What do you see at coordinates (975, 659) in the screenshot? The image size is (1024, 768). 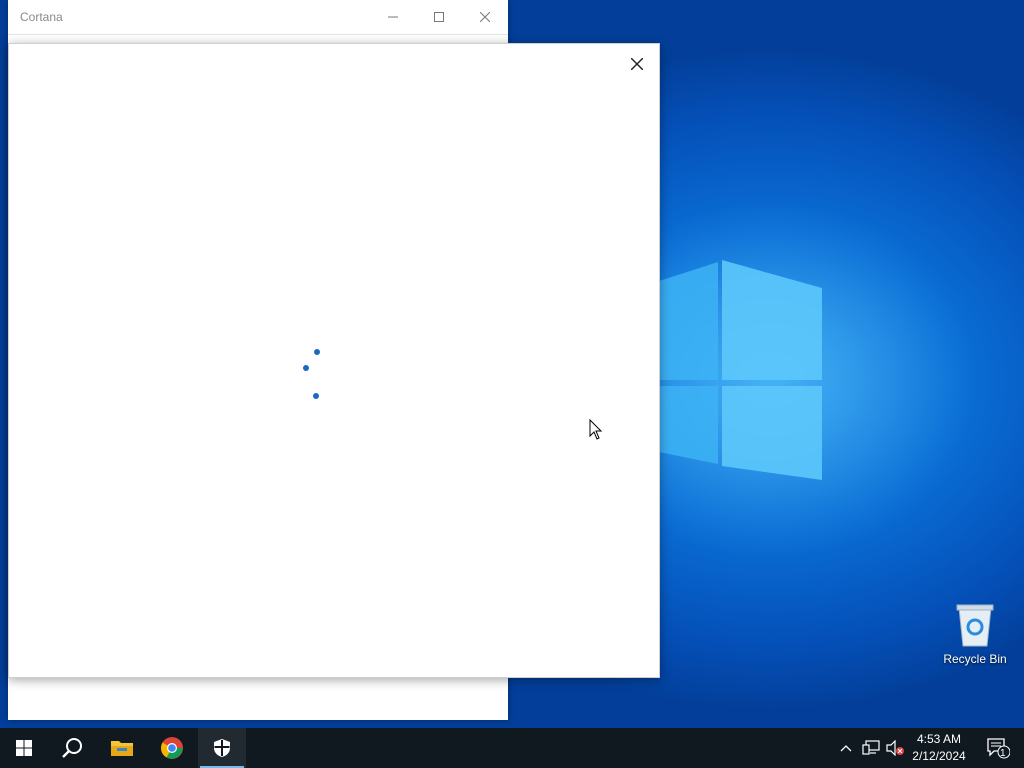 I see `recycle-bin-label: Recycle Bin` at bounding box center [975, 659].